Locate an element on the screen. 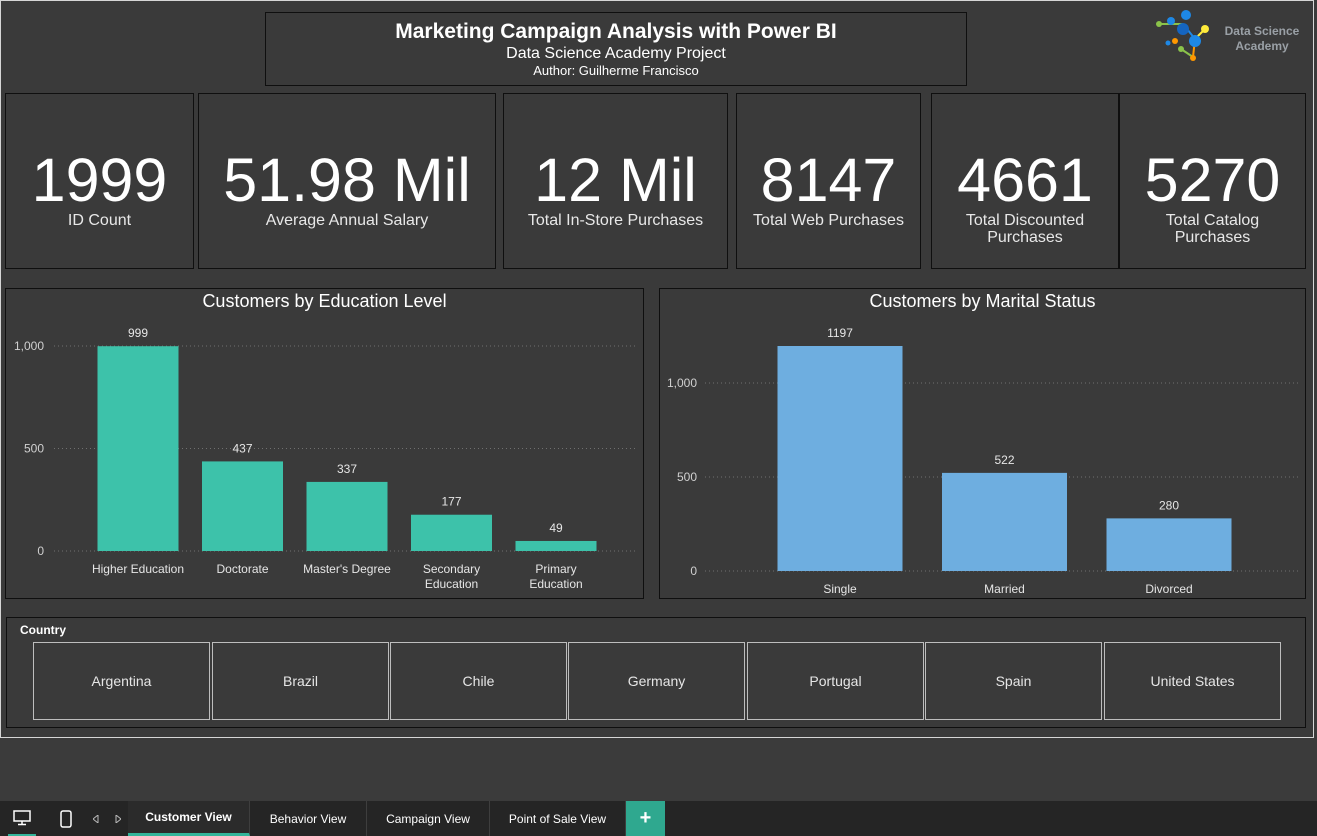 Image resolution: width=1317 pixels, height=836 pixels. scroll-right-icon is located at coordinates (118, 818).